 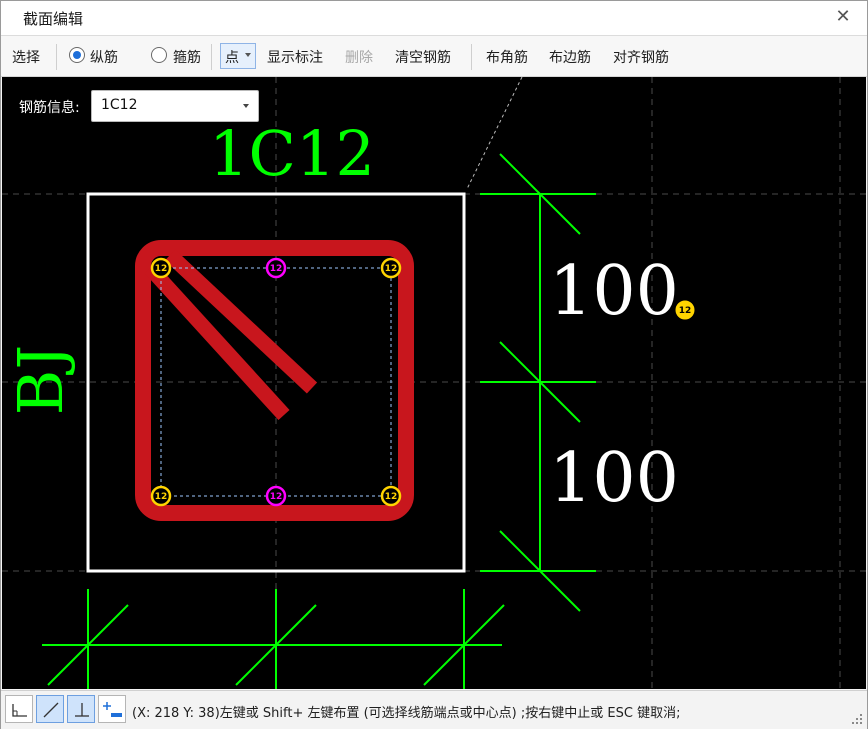 I want to click on point-mode-dropdown: 点, so click(x=238, y=56).